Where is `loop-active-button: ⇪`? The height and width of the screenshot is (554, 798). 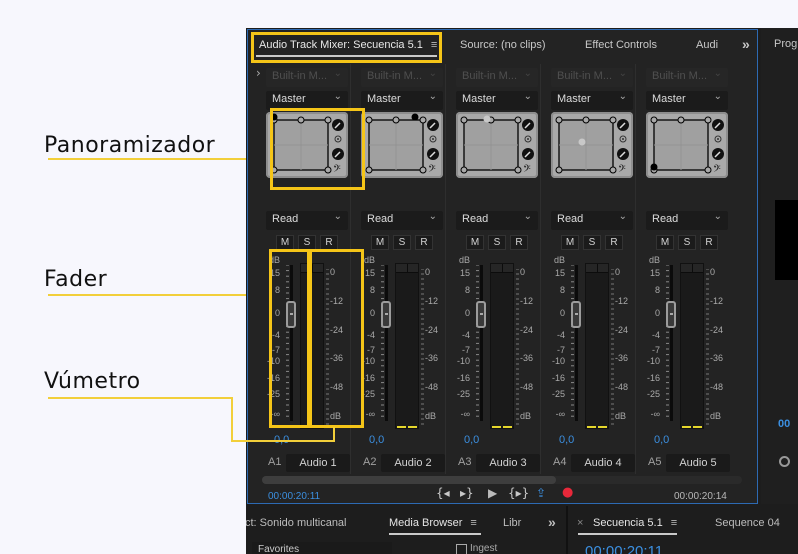
loop-active-button: ⇪ is located at coordinates (541, 493).